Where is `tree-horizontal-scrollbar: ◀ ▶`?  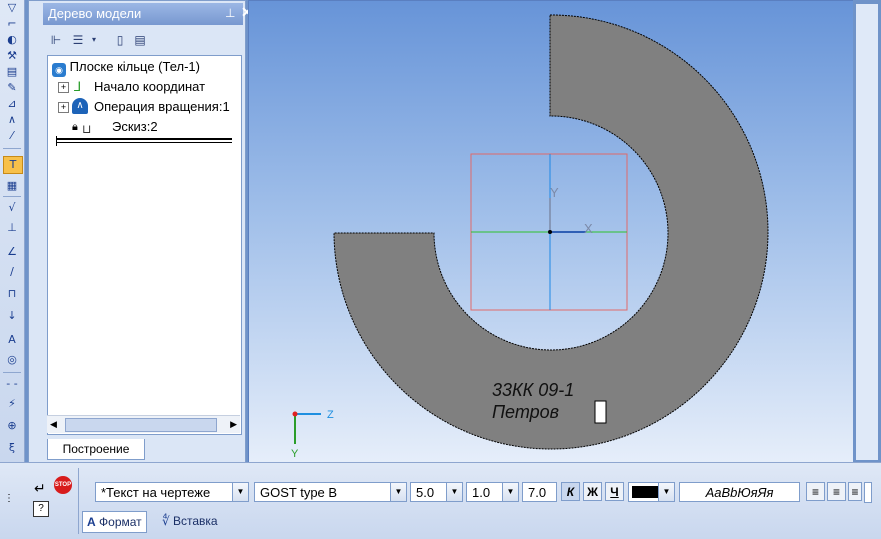 tree-horizontal-scrollbar: ◀ ▶ is located at coordinates (143, 424).